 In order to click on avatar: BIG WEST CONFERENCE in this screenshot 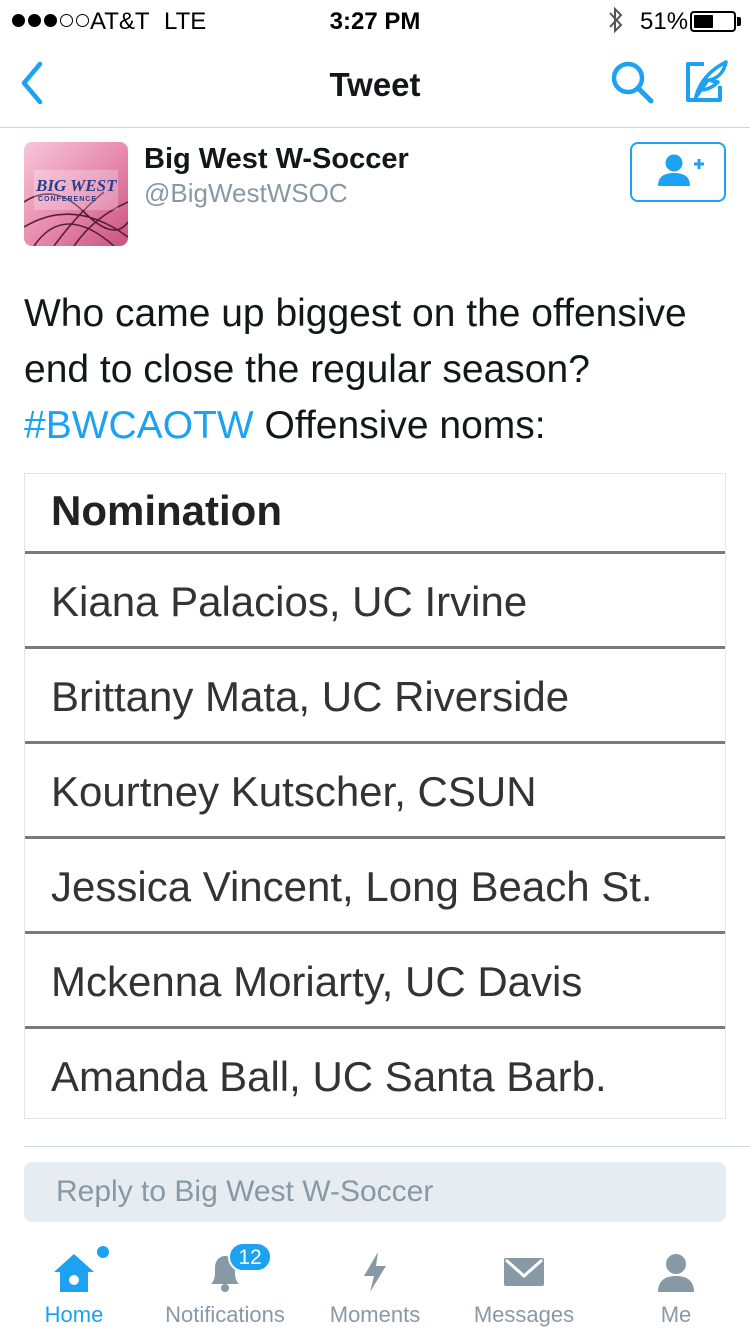, I will do `click(76, 194)`.